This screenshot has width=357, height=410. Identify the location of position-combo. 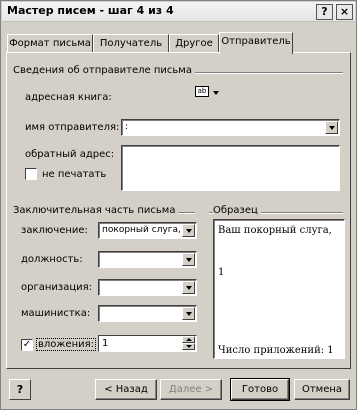
(147, 259).